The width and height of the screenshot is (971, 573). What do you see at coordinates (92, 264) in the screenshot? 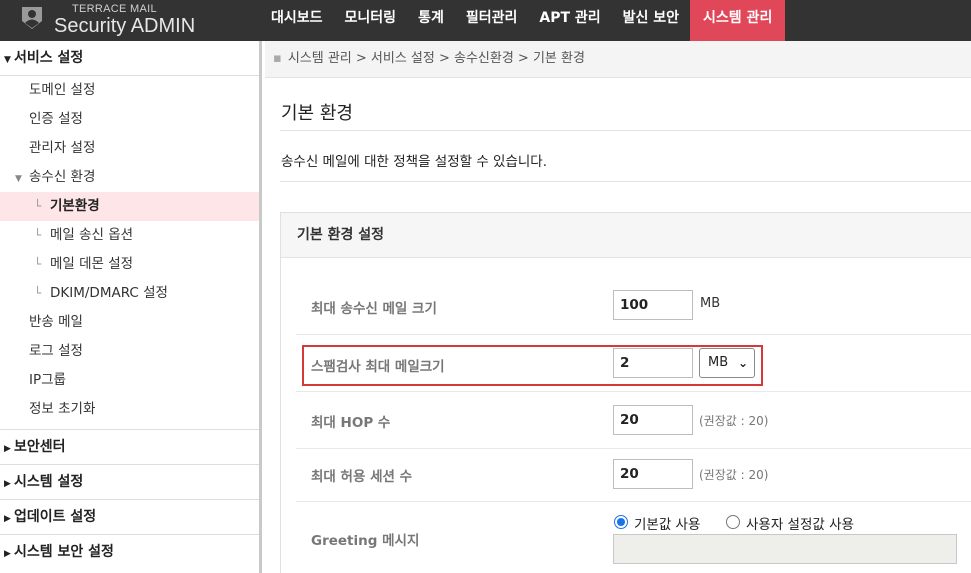
I see `sidebar-item-label: 메일 데몬 설정` at bounding box center [92, 264].